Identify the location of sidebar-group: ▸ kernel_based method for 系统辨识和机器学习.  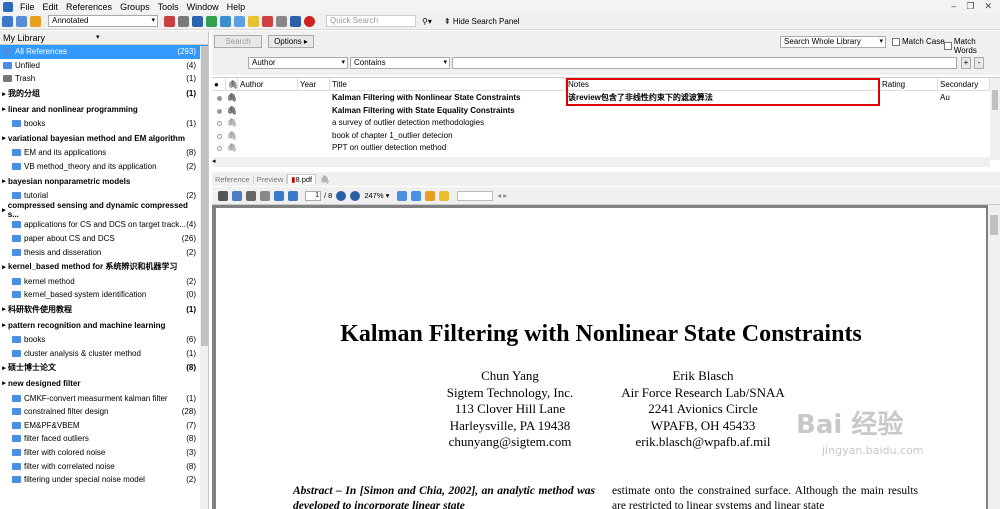
(104, 267).